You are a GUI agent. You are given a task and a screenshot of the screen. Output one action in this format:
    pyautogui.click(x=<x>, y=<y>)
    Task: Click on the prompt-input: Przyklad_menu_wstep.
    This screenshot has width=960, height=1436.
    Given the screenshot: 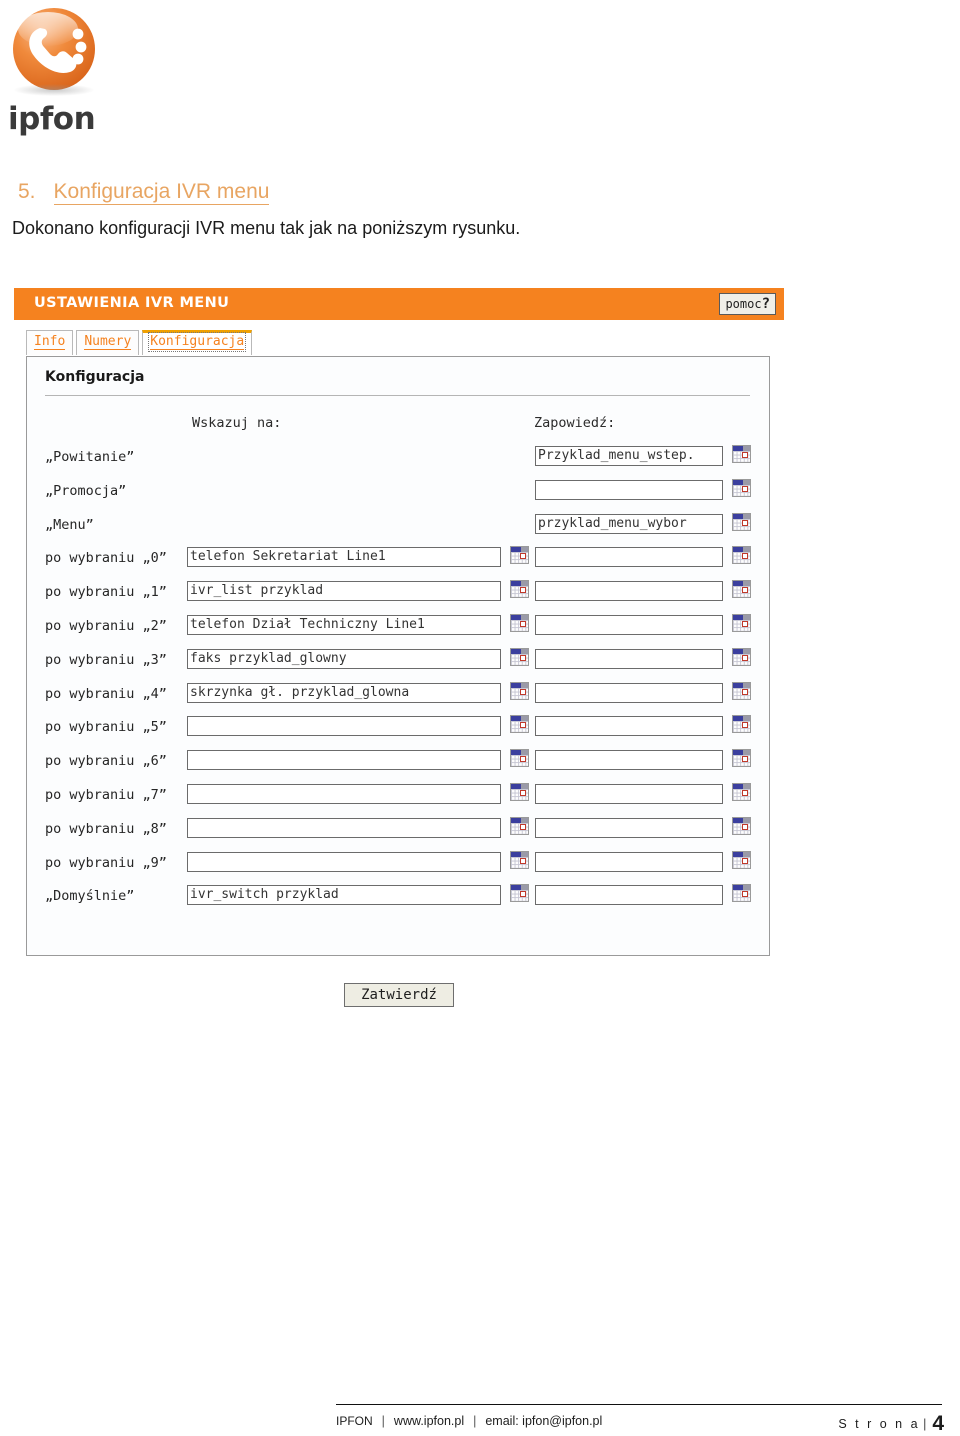 What is the action you would take?
    pyautogui.click(x=629, y=456)
    